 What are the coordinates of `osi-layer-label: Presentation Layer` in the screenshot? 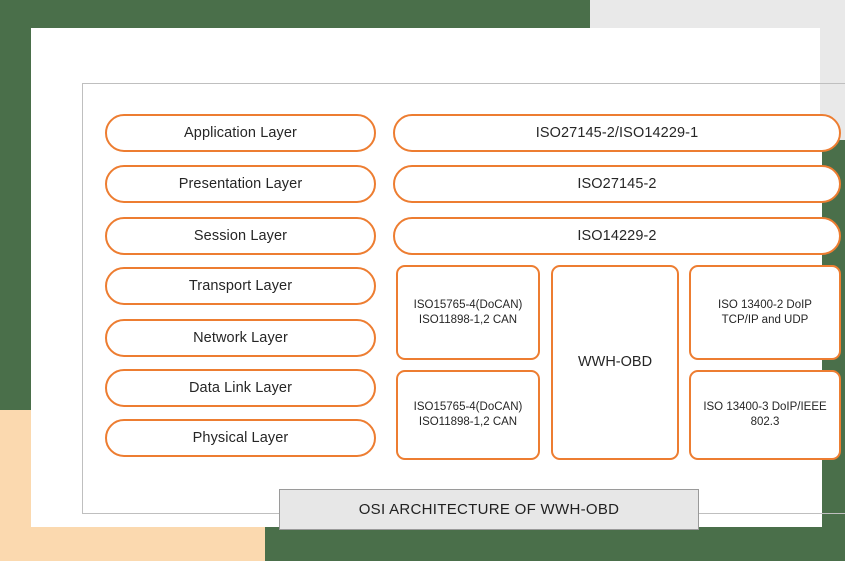 It's located at (240, 183).